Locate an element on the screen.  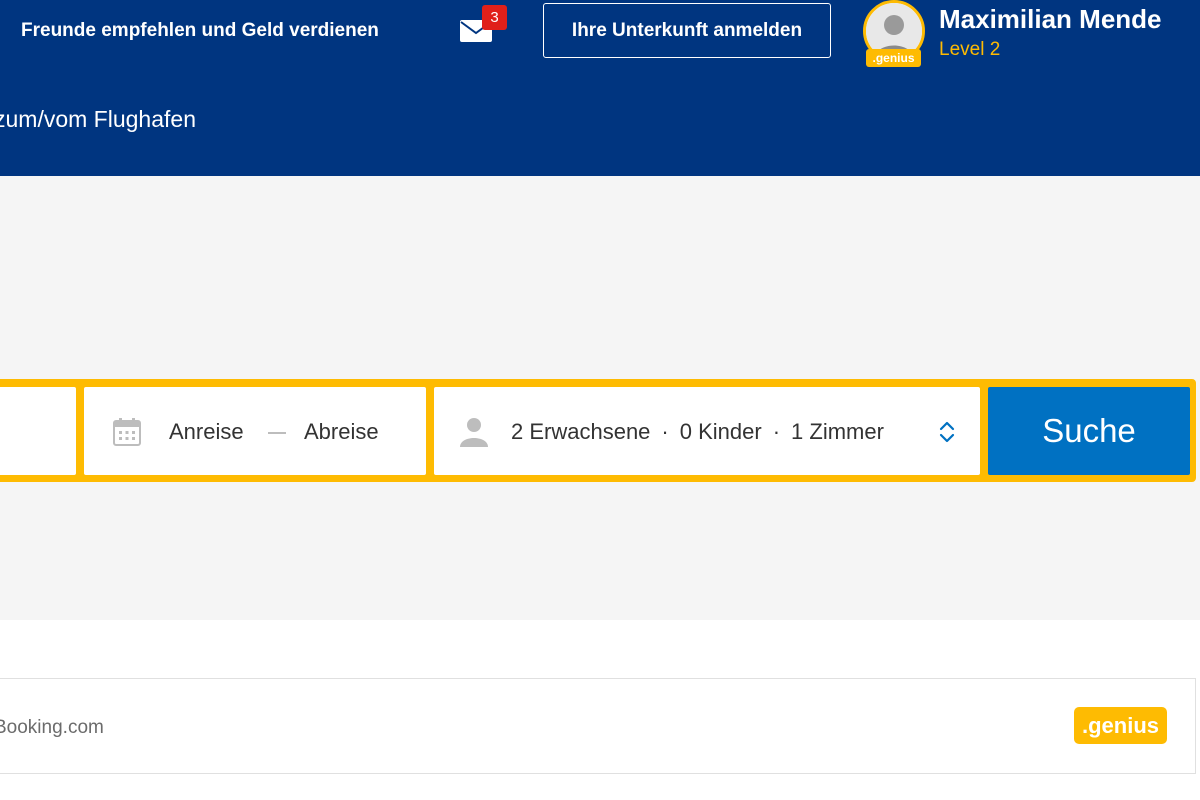
adults-count: 2 Erwachsene is located at coordinates (581, 431).